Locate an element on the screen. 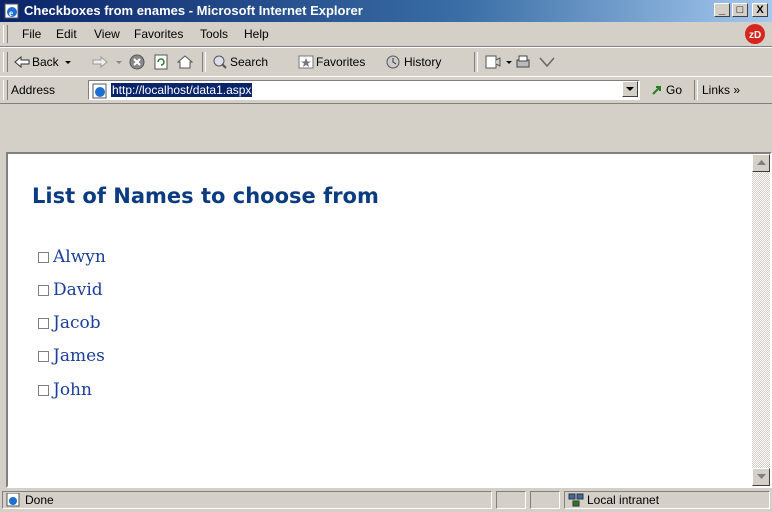 The width and height of the screenshot is (772, 512). favorites-button: Favorites is located at coordinates (331, 62).